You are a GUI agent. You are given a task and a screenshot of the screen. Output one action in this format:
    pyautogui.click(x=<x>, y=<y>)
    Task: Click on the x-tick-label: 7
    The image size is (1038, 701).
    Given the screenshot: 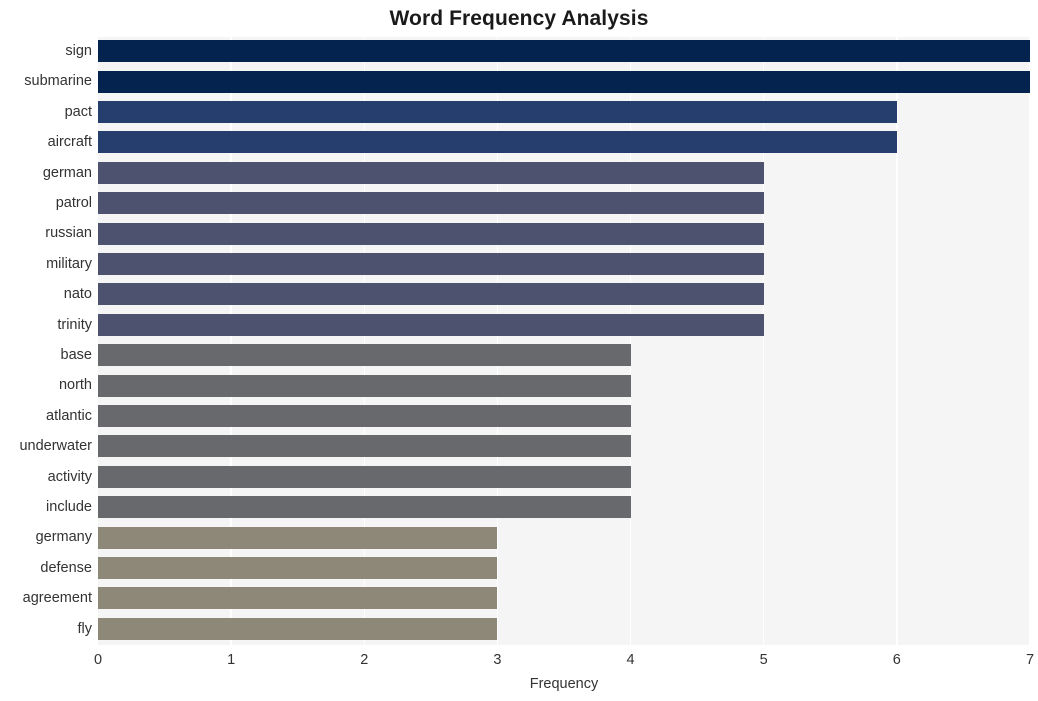 What is the action you would take?
    pyautogui.click(x=1030, y=660)
    